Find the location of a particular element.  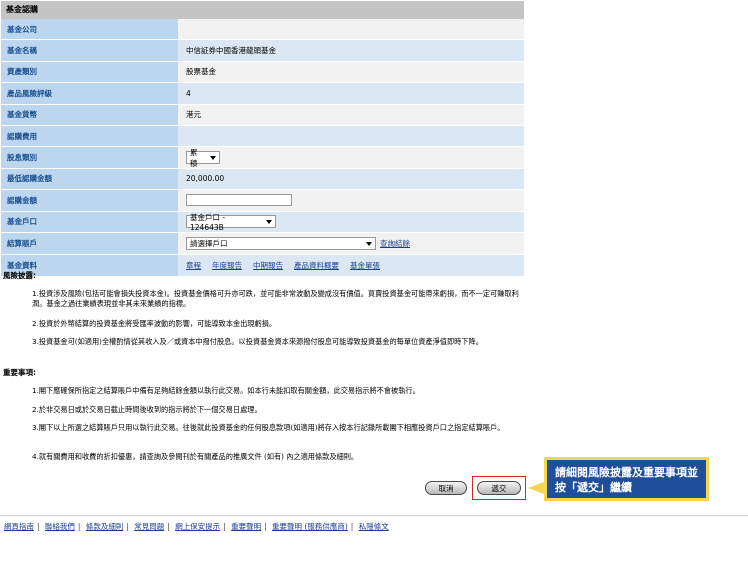

value-min-subscription: 20,000.00 is located at coordinates (351, 179).